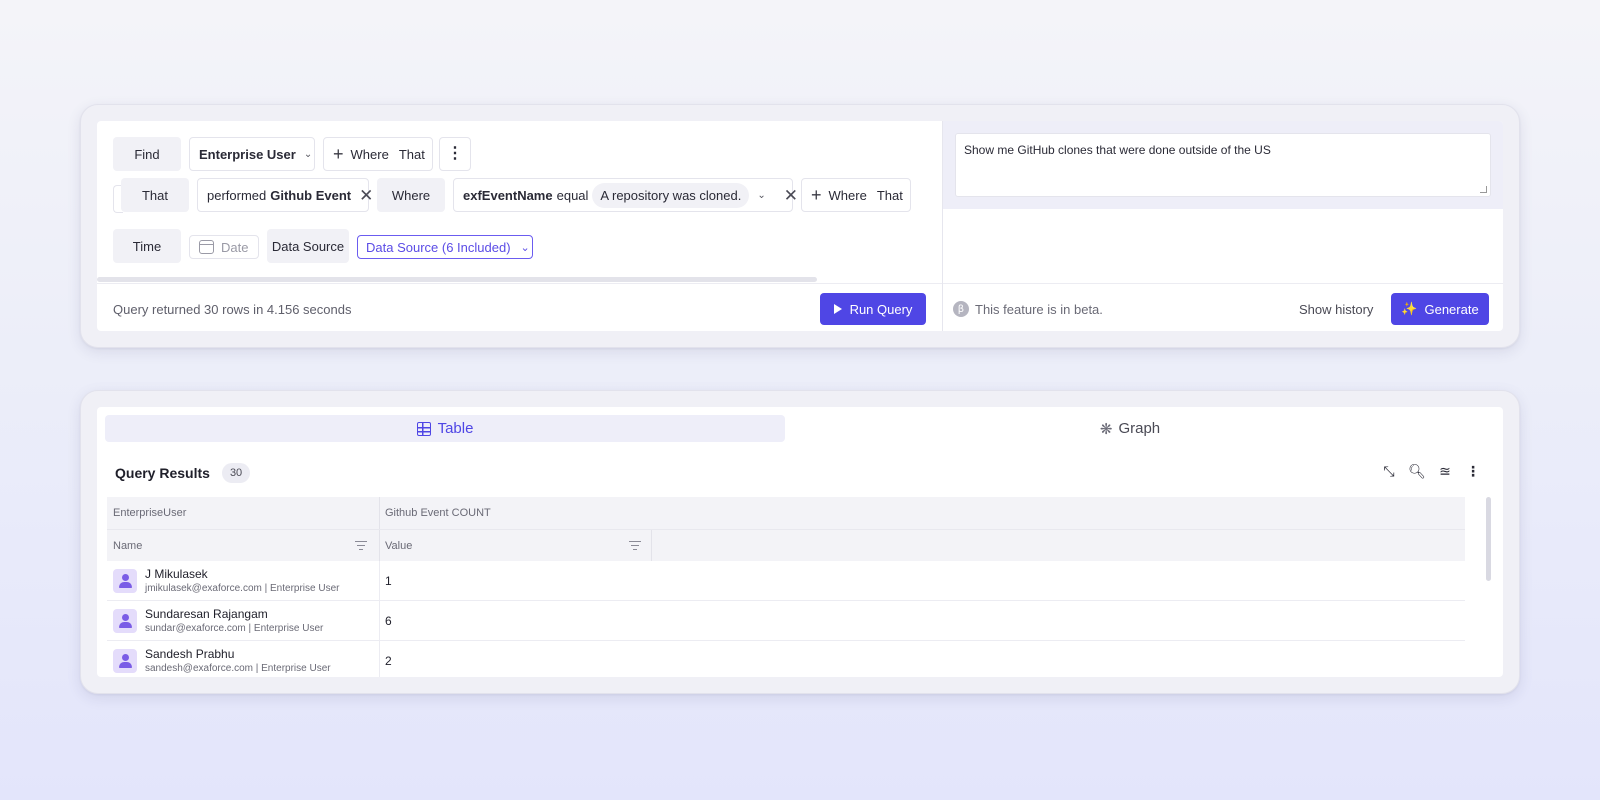 The image size is (1600, 800). I want to click on add-where-that-button: + Where That, so click(378, 154).